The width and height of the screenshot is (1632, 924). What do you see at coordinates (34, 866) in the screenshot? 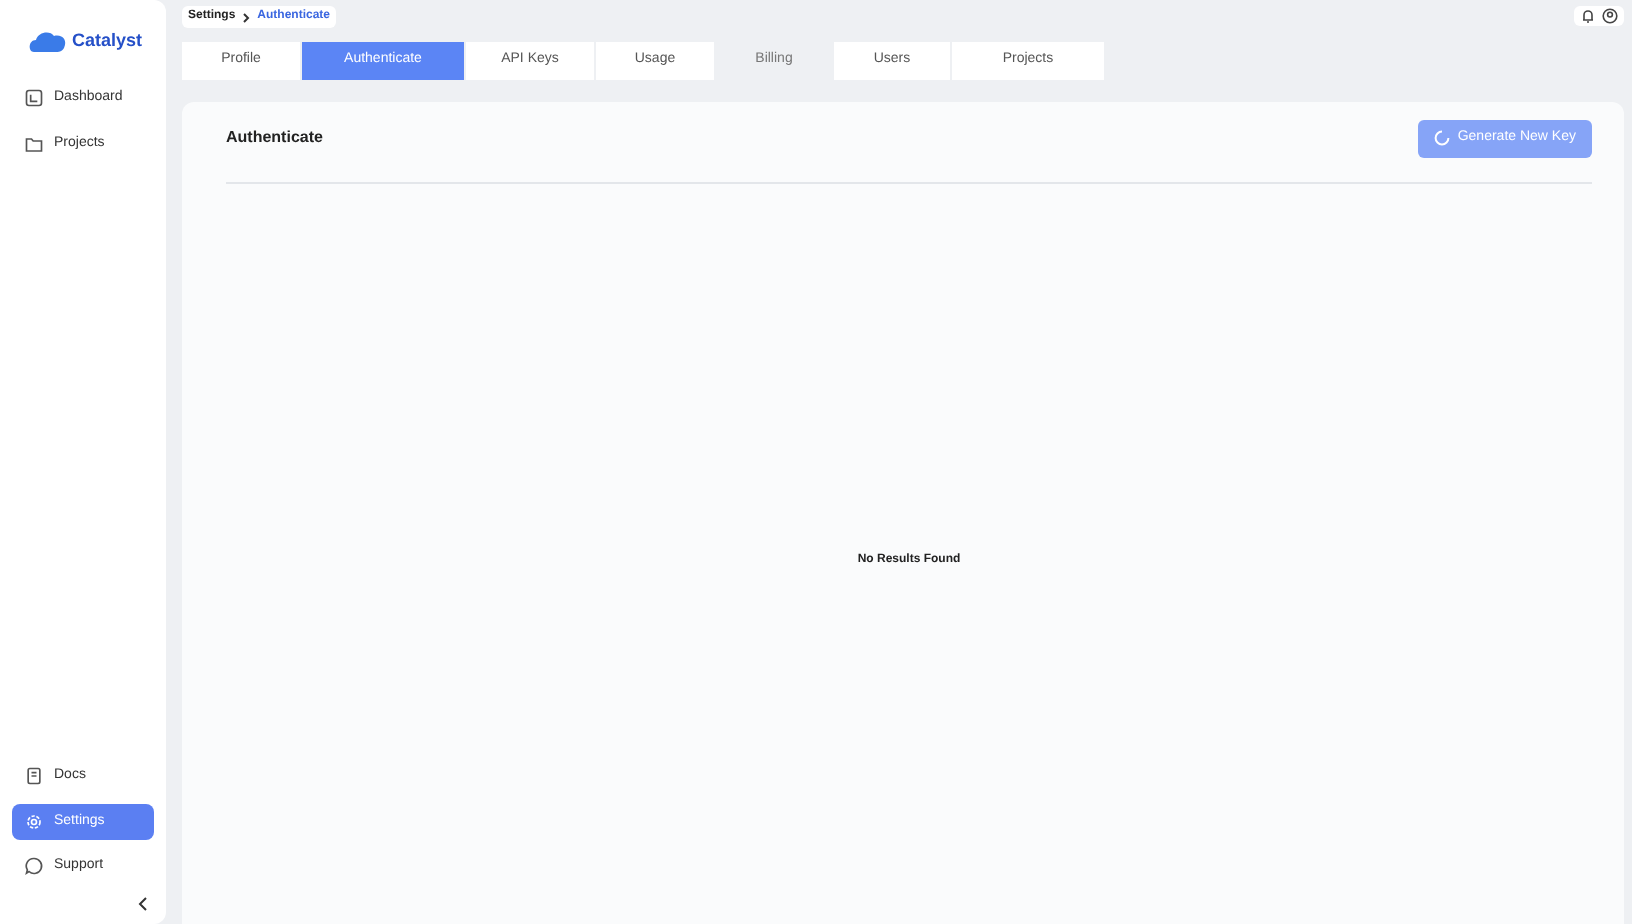
I see `chat-icon` at bounding box center [34, 866].